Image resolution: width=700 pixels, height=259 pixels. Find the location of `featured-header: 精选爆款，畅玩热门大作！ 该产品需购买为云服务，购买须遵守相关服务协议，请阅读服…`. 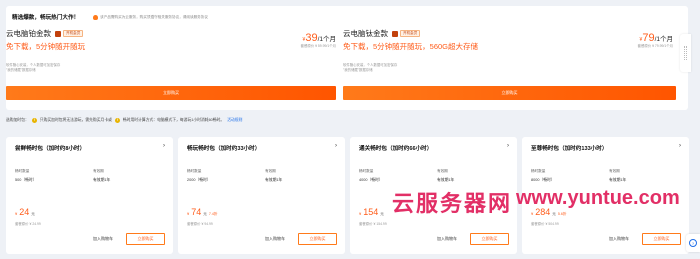

featured-header: 精选爆款，畅玩热门大作！ 该产品需购买为云服务，购买须遵守相关服务协议，请阅读服… is located at coordinates (110, 17).